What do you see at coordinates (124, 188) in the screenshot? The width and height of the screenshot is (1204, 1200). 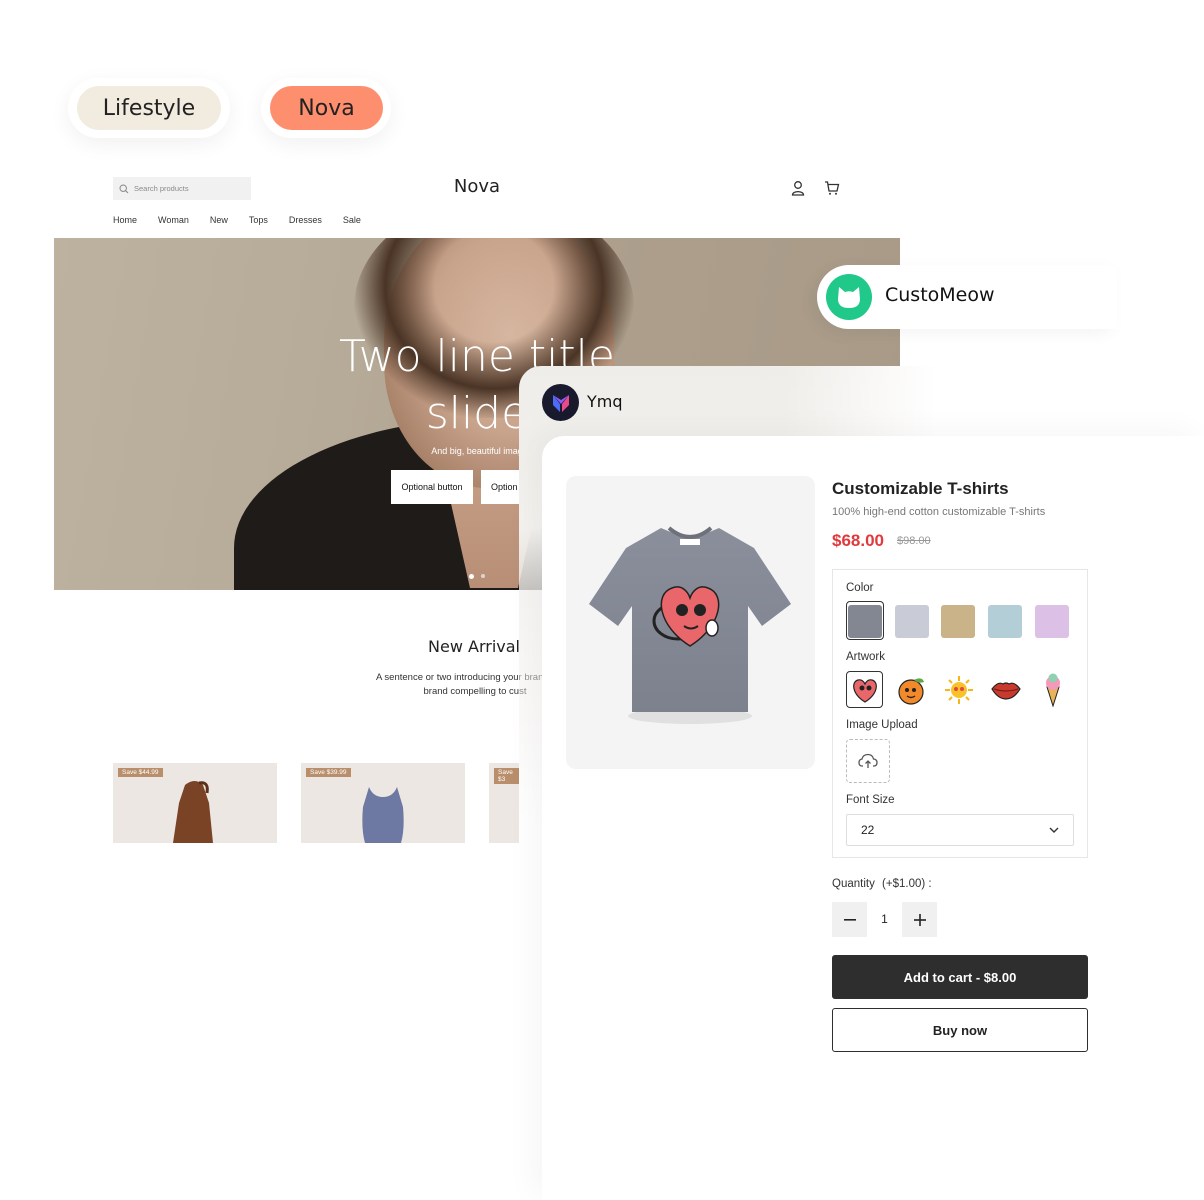 I see `search-icon` at bounding box center [124, 188].